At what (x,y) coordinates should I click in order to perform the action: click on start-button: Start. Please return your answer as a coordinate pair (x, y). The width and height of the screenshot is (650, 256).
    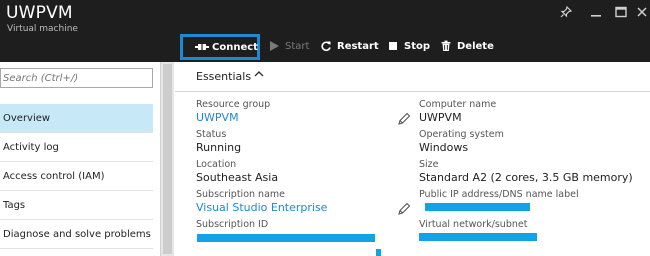
    Looking at the image, I should click on (288, 46).